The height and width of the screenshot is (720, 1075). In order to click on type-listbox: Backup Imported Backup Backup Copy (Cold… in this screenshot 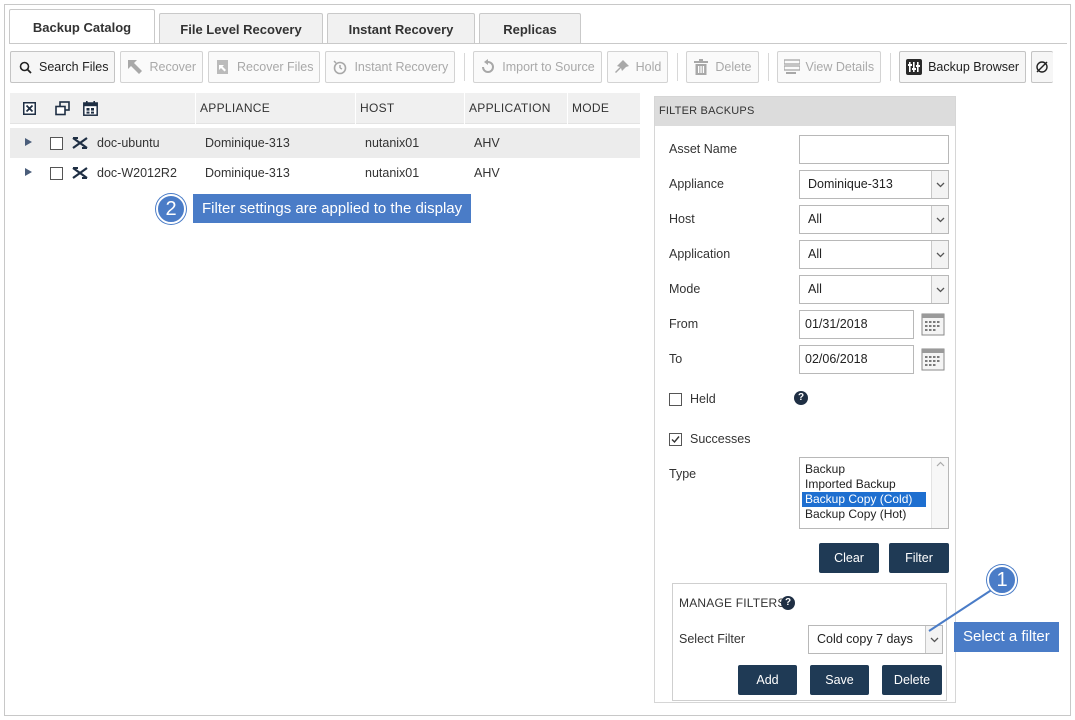, I will do `click(874, 493)`.